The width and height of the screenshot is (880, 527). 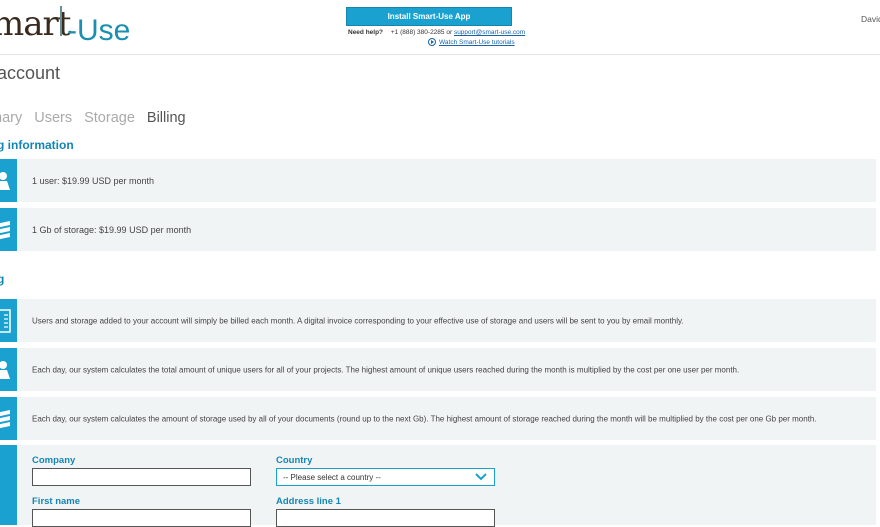 I want to click on invoice-icon, so click(x=5, y=320).